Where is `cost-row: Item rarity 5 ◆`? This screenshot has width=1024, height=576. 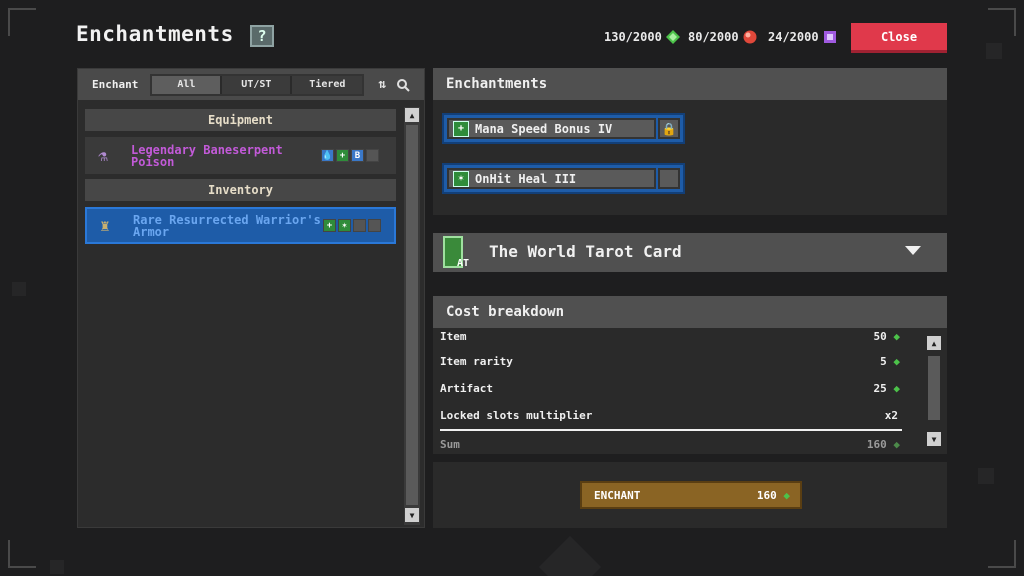 cost-row: Item rarity 5 ◆ is located at coordinates (670, 361).